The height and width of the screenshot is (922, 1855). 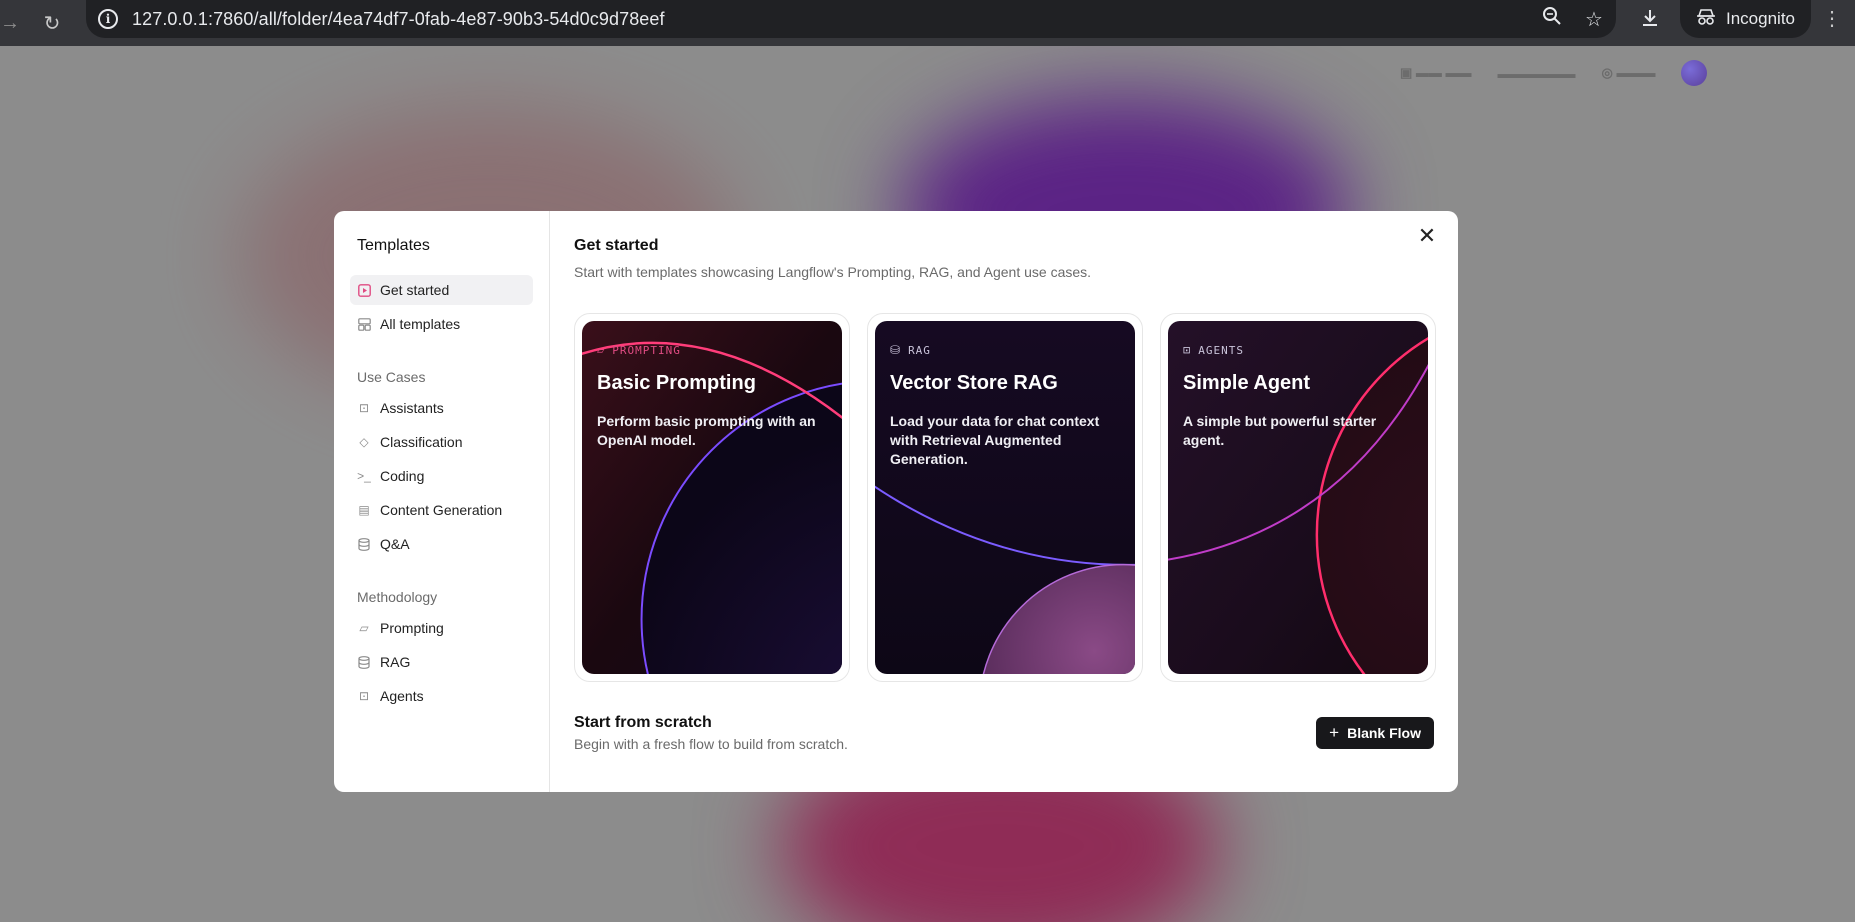 I want to click on reload-icon: ↻, so click(x=52, y=23).